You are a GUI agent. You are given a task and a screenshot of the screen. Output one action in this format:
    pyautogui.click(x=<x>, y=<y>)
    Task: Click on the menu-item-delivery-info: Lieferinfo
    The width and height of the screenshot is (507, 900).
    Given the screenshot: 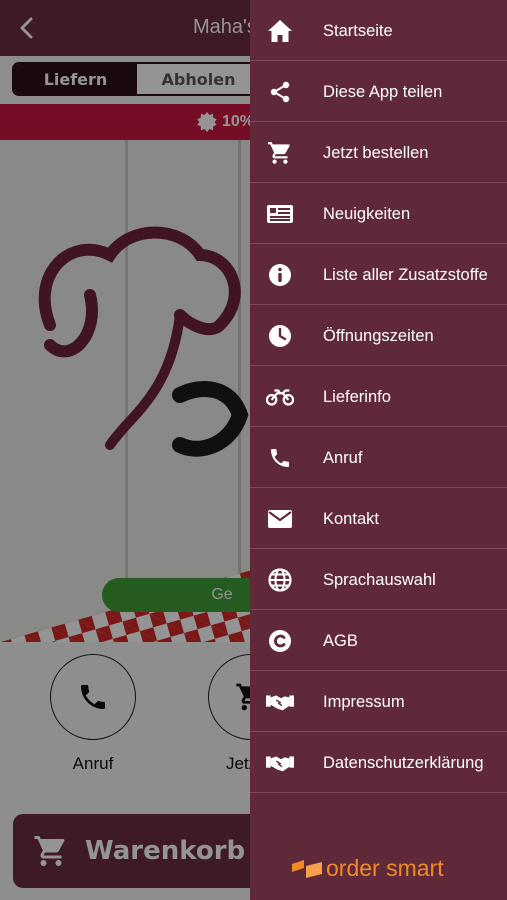 What is the action you would take?
    pyautogui.click(x=378, y=396)
    